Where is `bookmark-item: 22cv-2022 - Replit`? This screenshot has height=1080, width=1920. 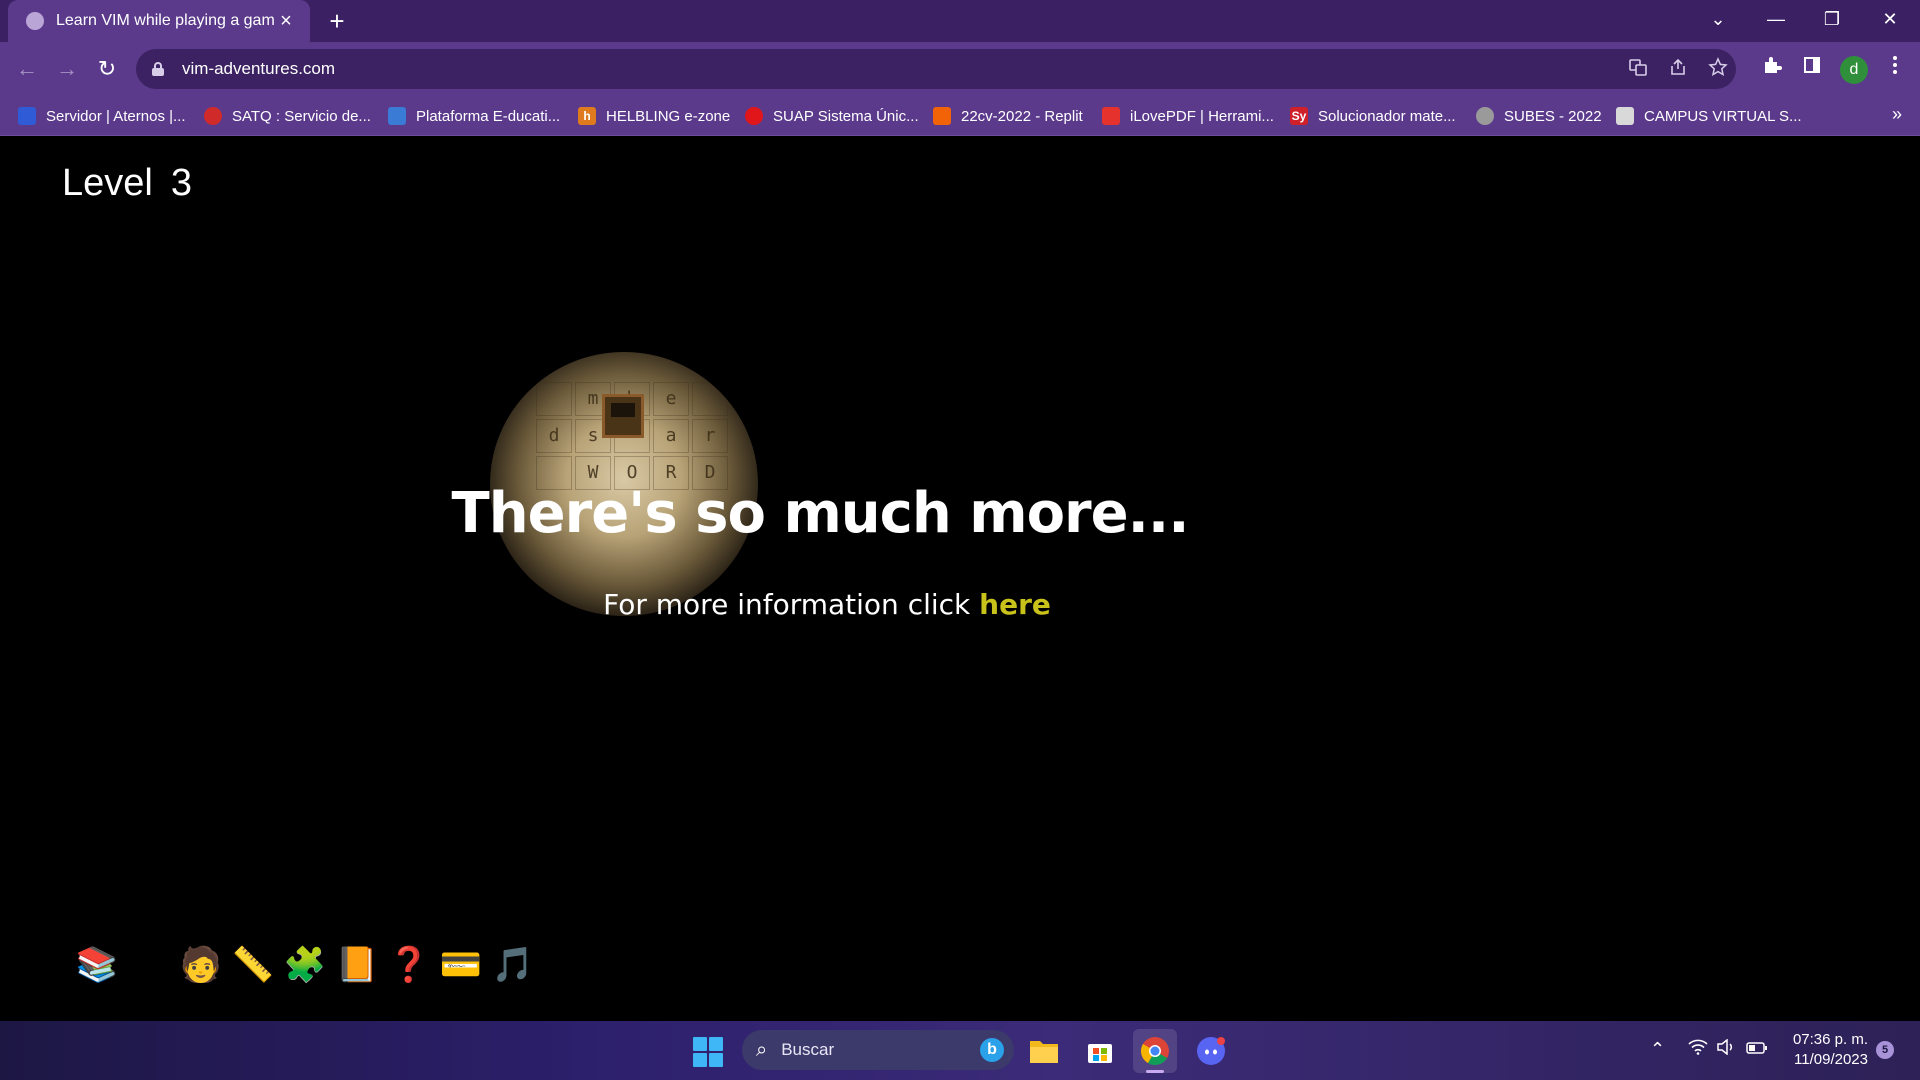
bookmark-item: 22cv-2022 - Replit is located at coordinates (1008, 116).